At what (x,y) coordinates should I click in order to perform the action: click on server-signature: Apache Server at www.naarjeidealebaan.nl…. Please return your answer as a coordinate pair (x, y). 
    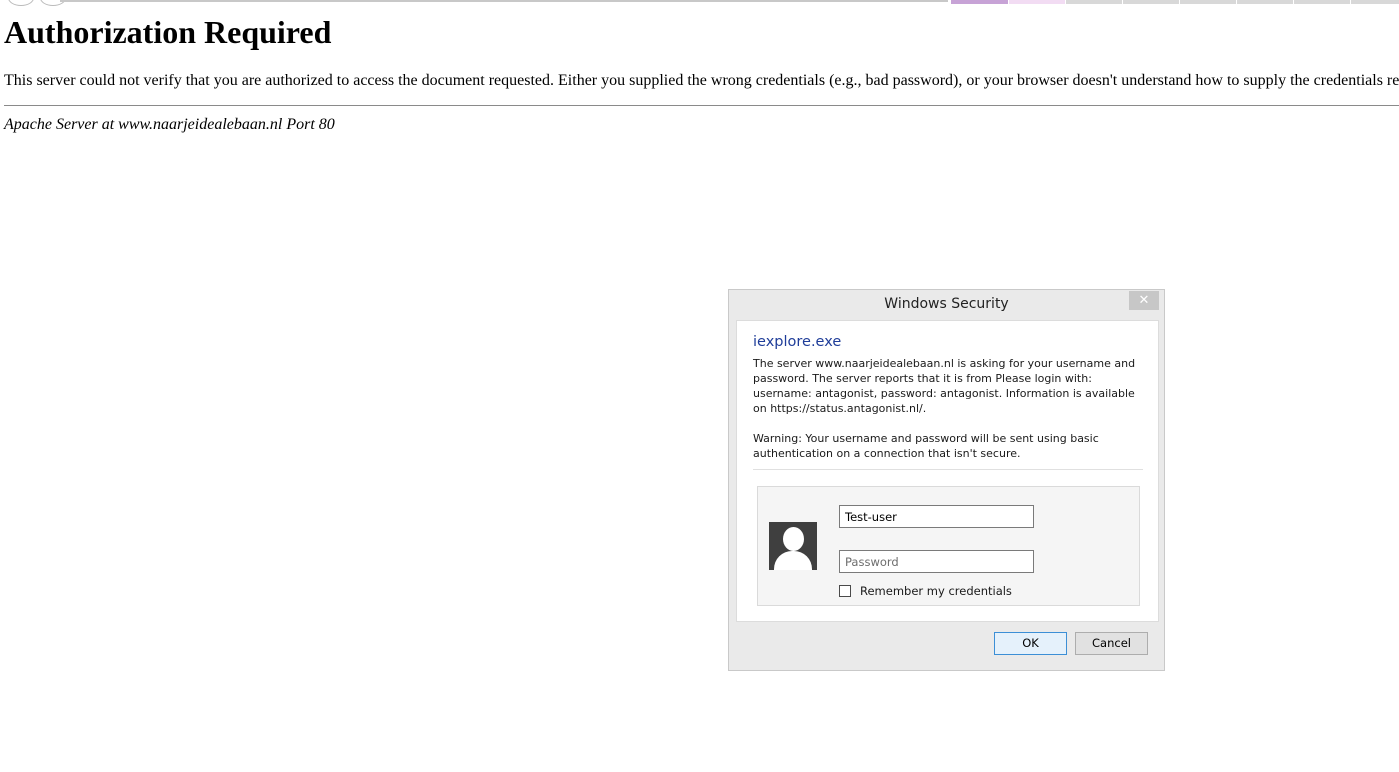
    Looking at the image, I should click on (169, 124).